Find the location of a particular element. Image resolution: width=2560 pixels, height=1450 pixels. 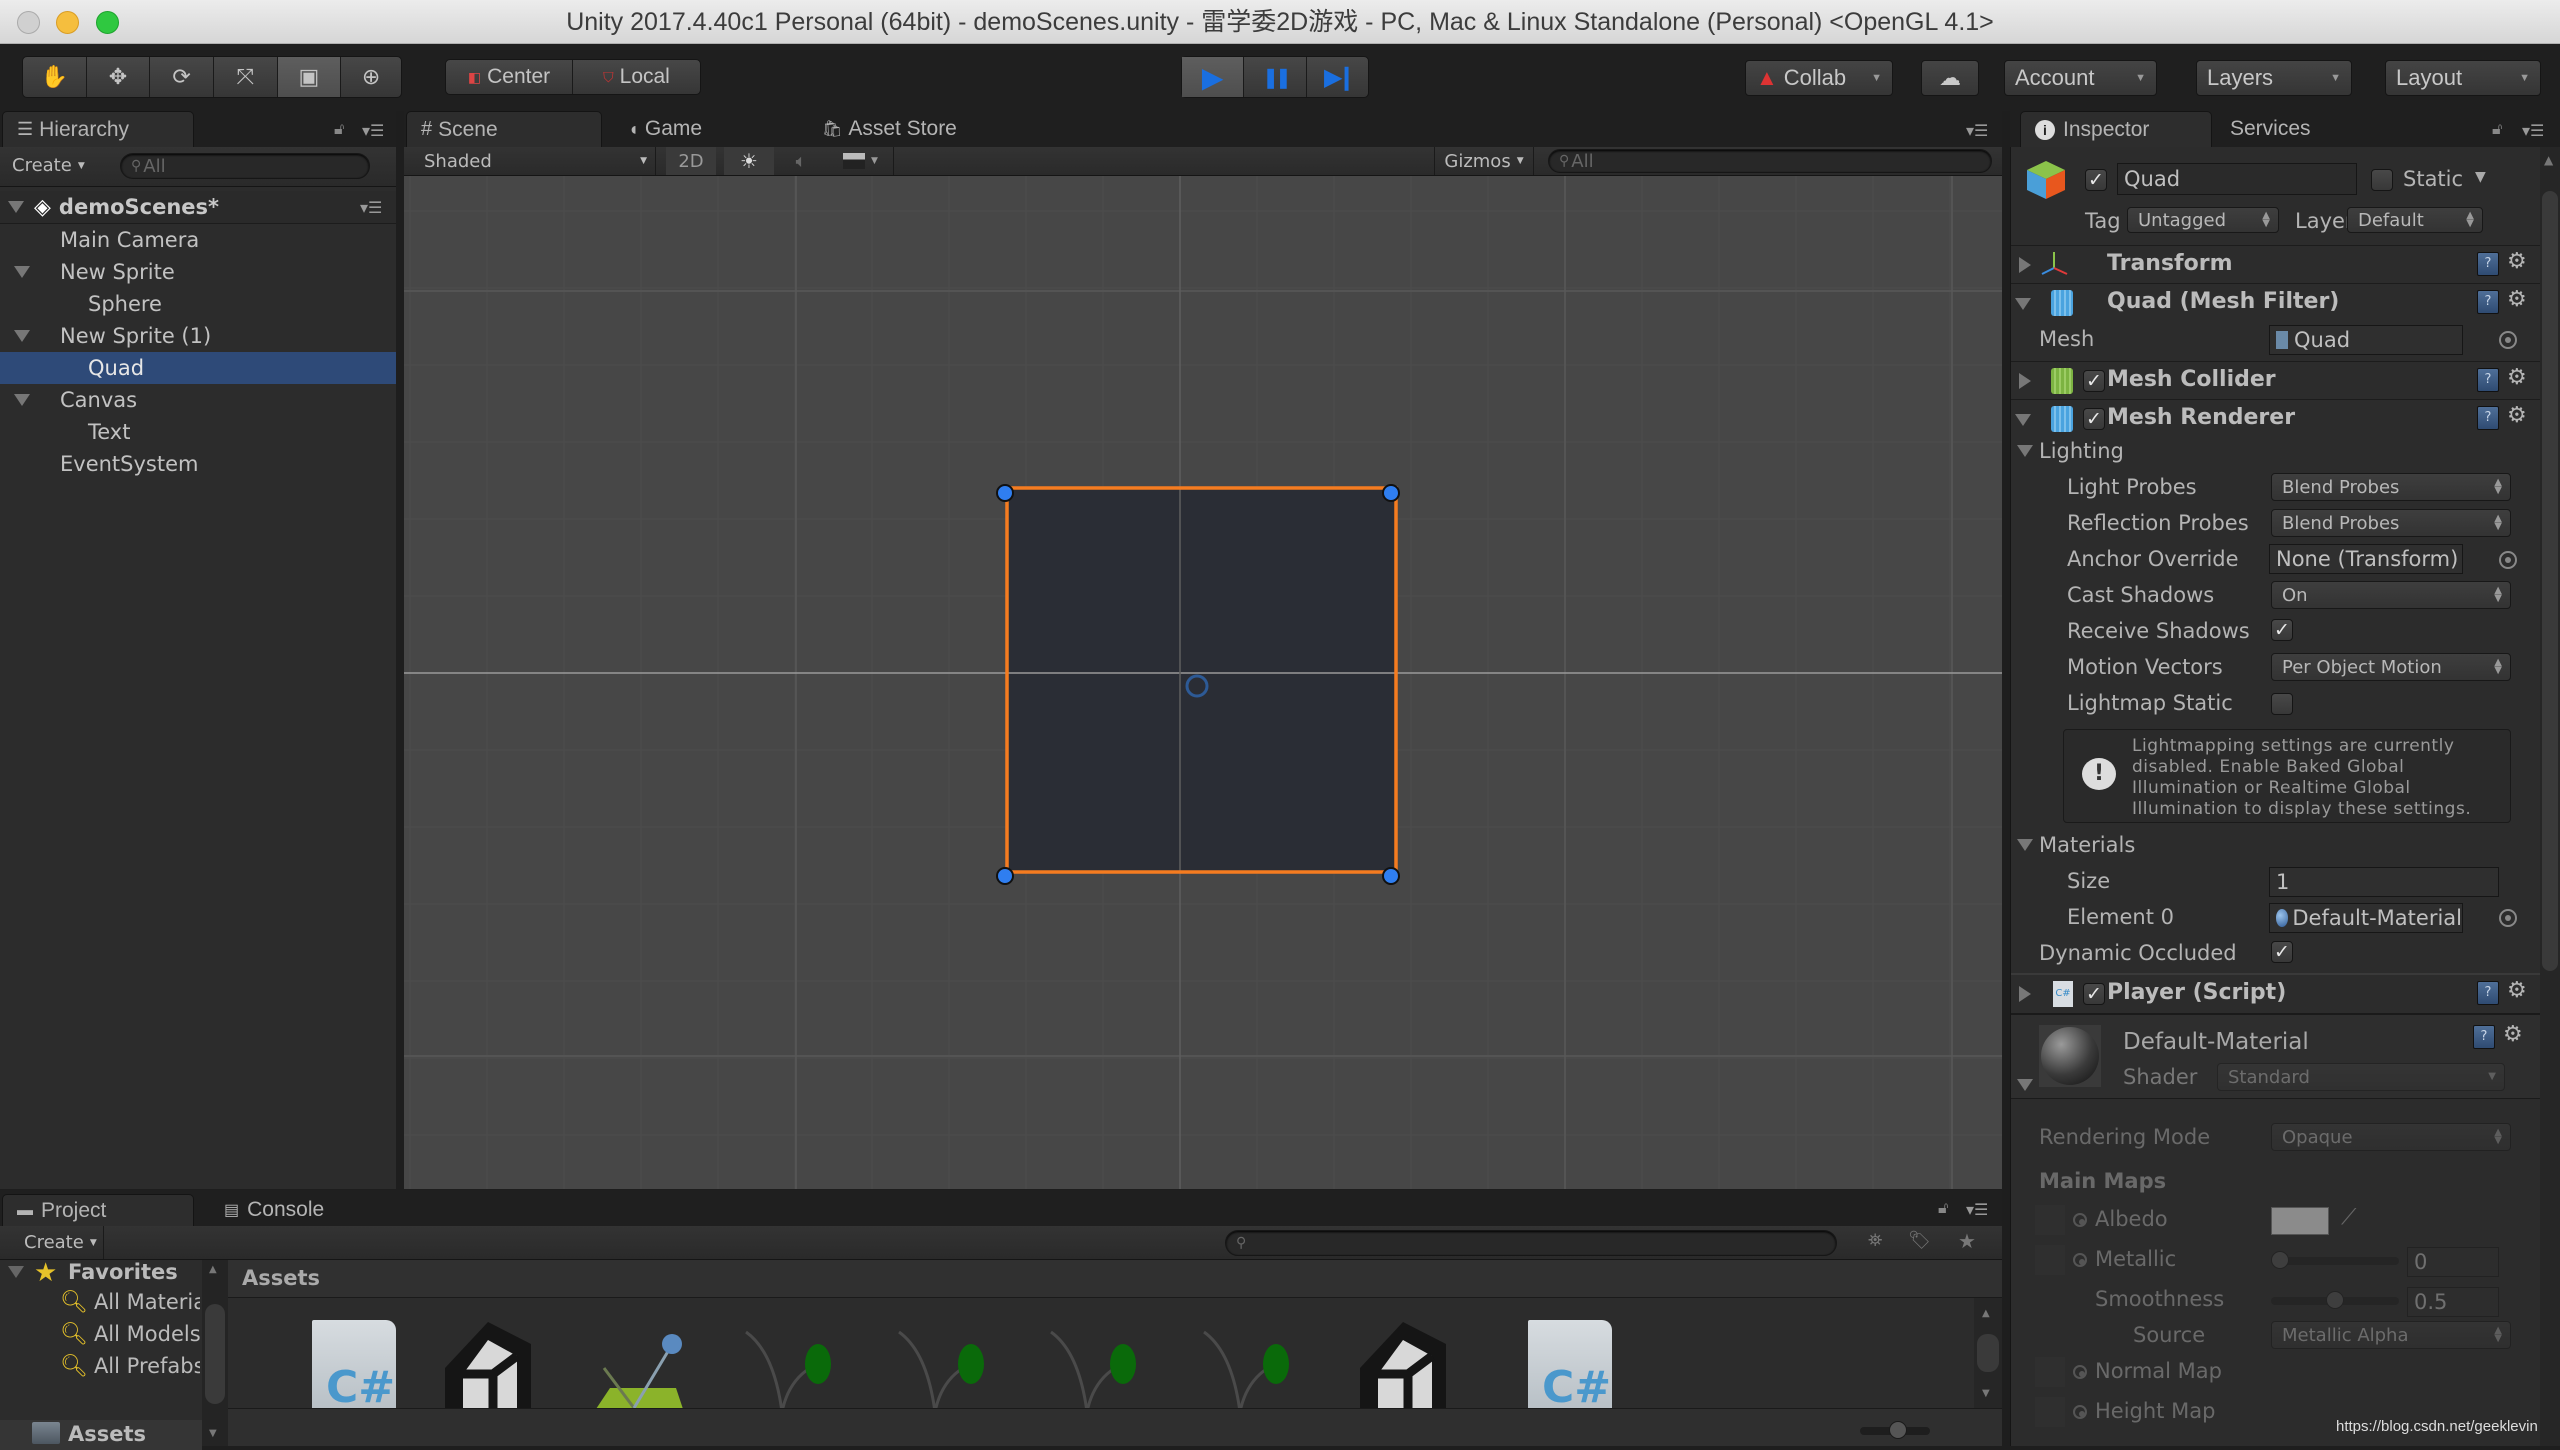

smoothness-value-input: 0.5 is located at coordinates (2453, 1302).